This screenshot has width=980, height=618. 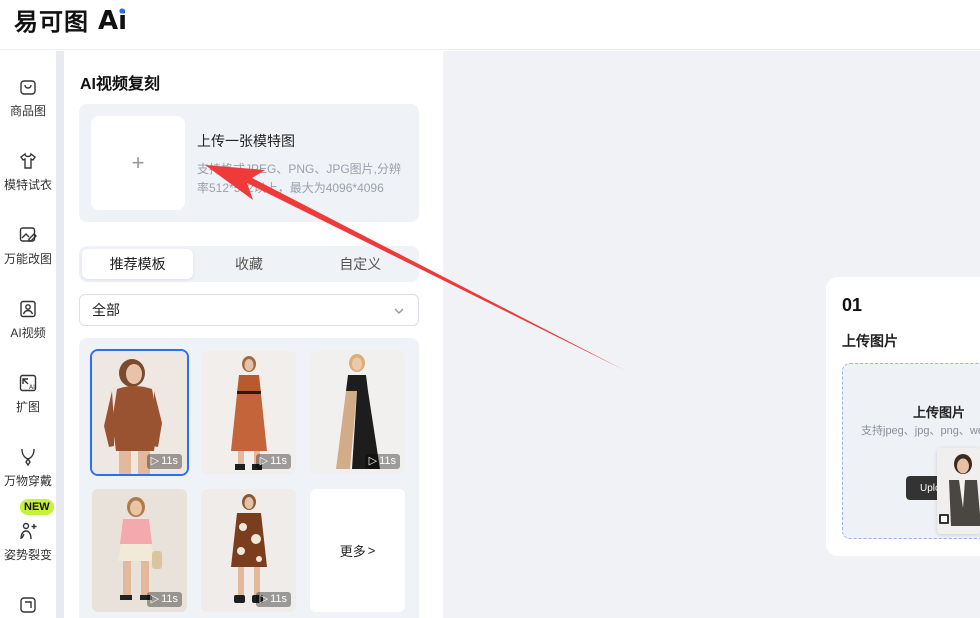 I want to click on nav-item-universal-edit: 万能改图, so click(x=28, y=245).